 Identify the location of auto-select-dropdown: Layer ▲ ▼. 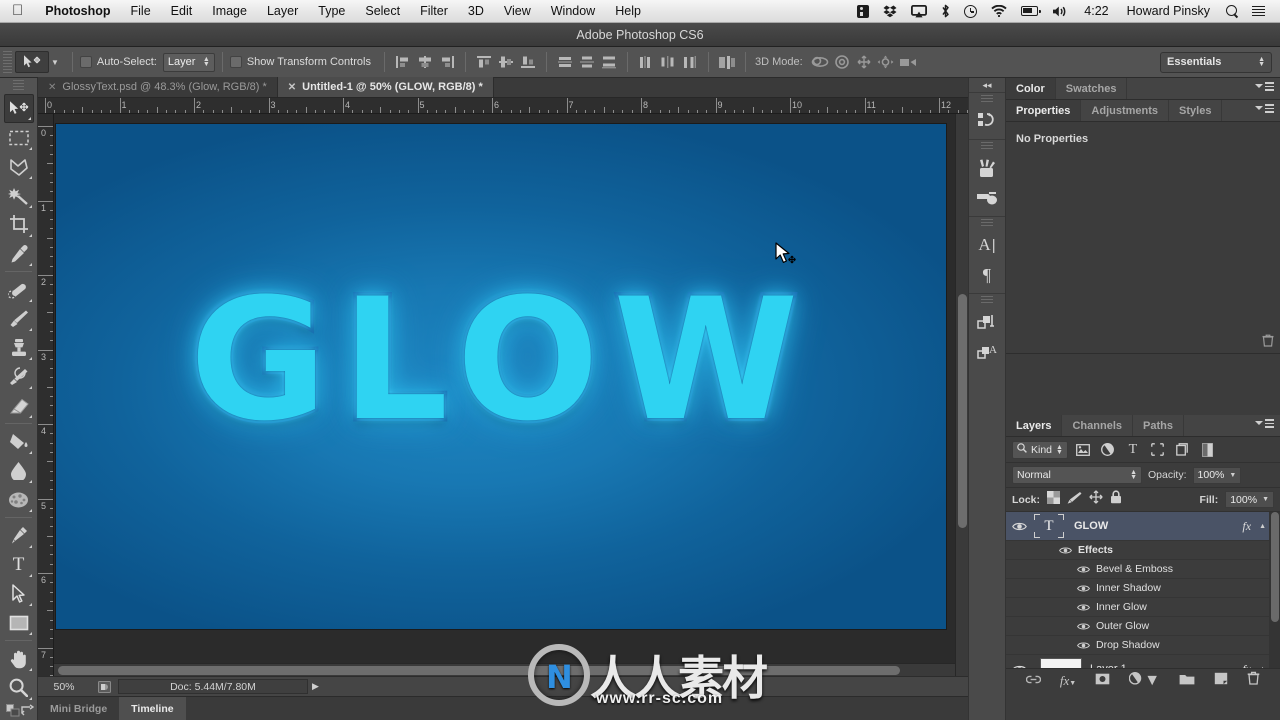
(188, 62).